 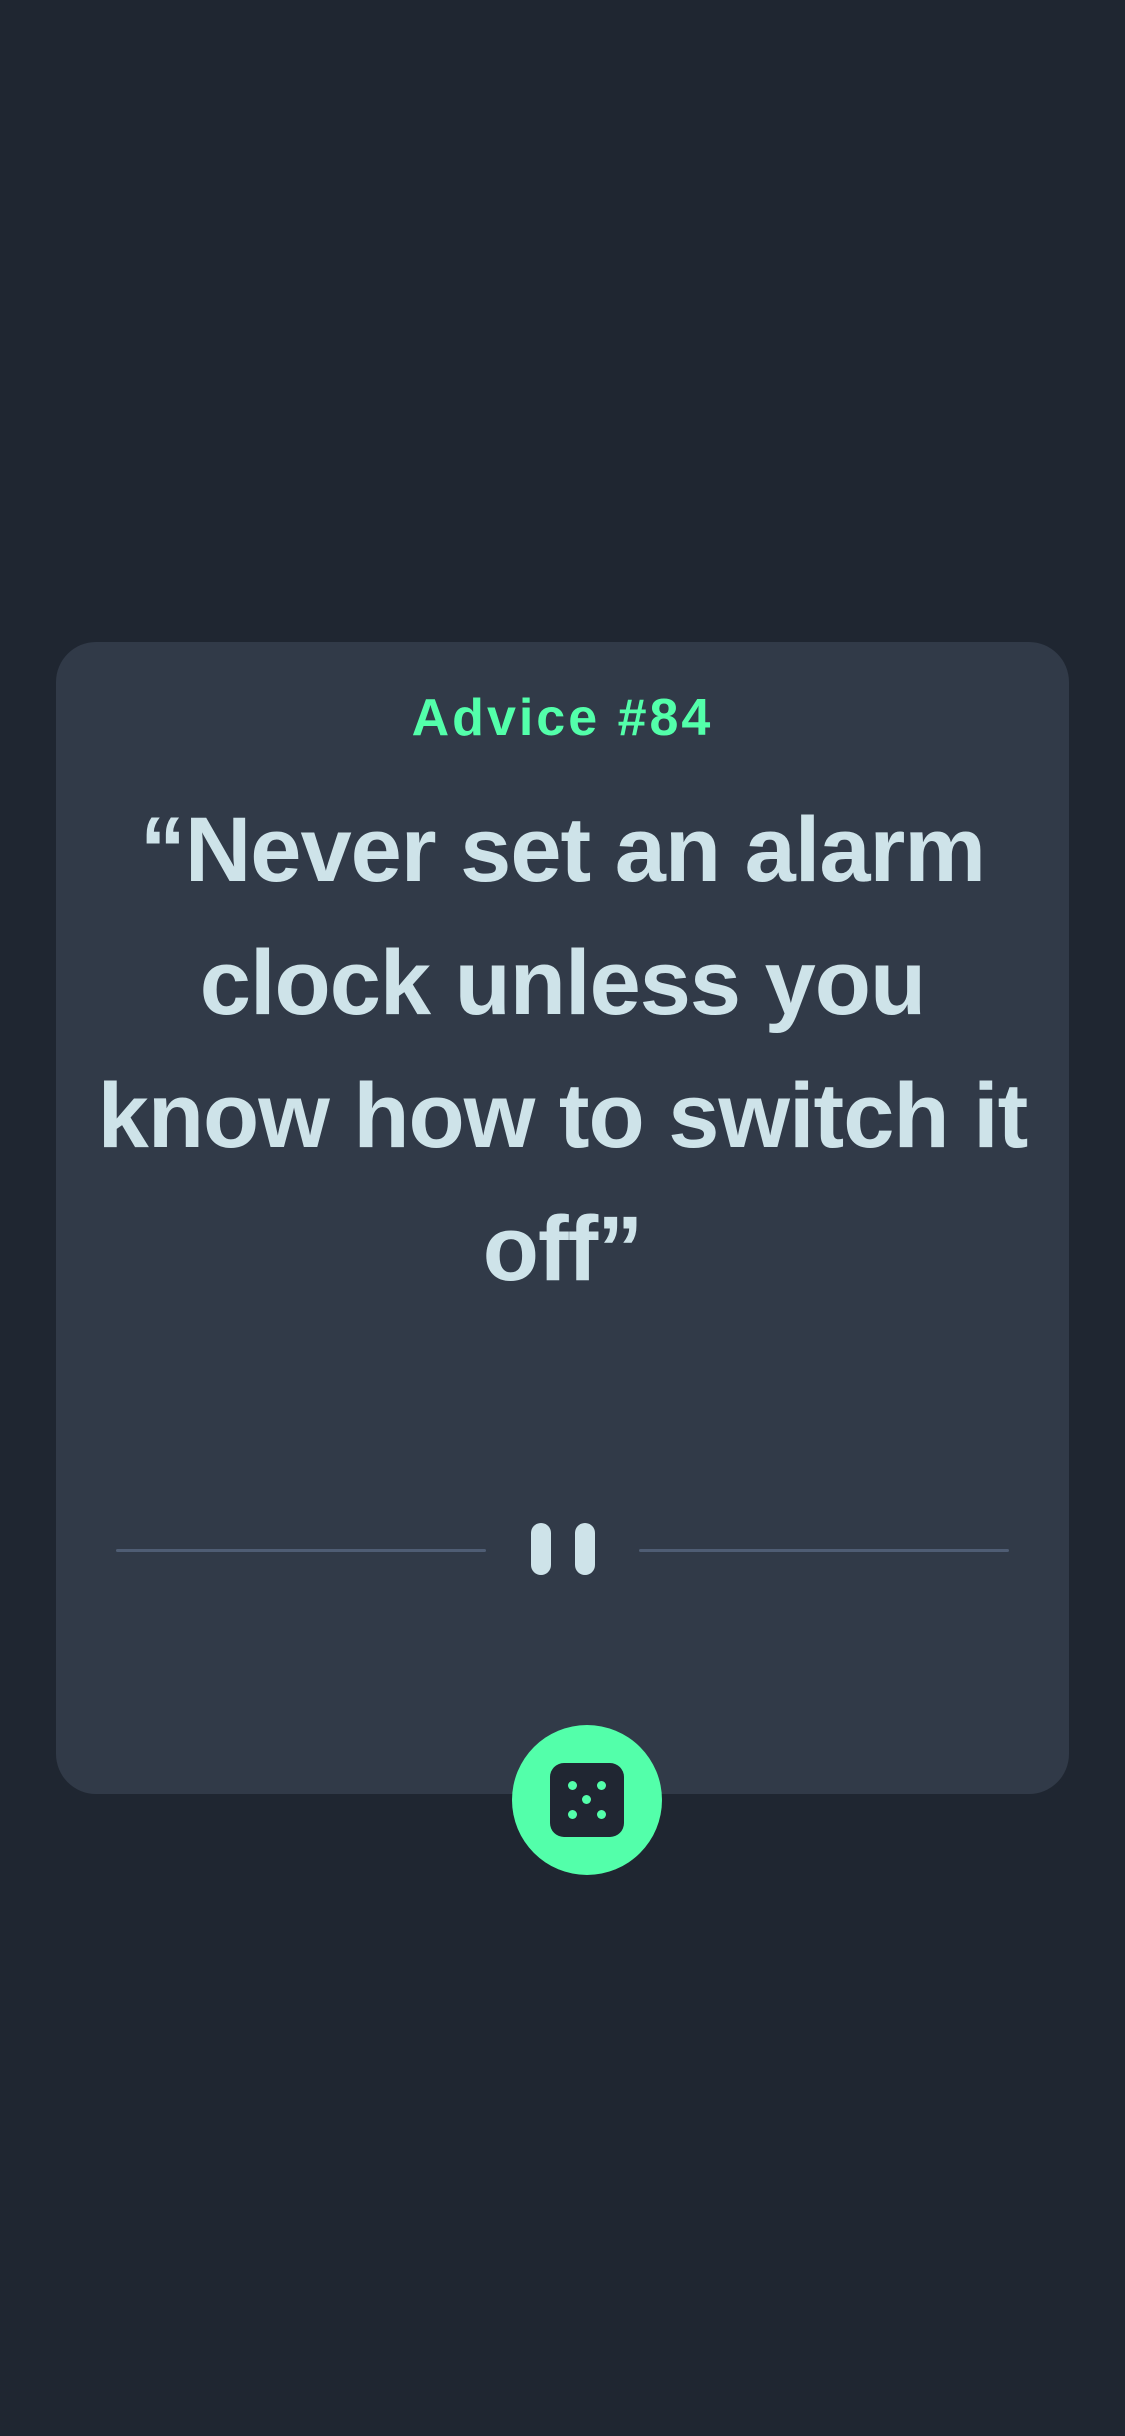 What do you see at coordinates (301, 1550) in the screenshot?
I see `divider-line-left` at bounding box center [301, 1550].